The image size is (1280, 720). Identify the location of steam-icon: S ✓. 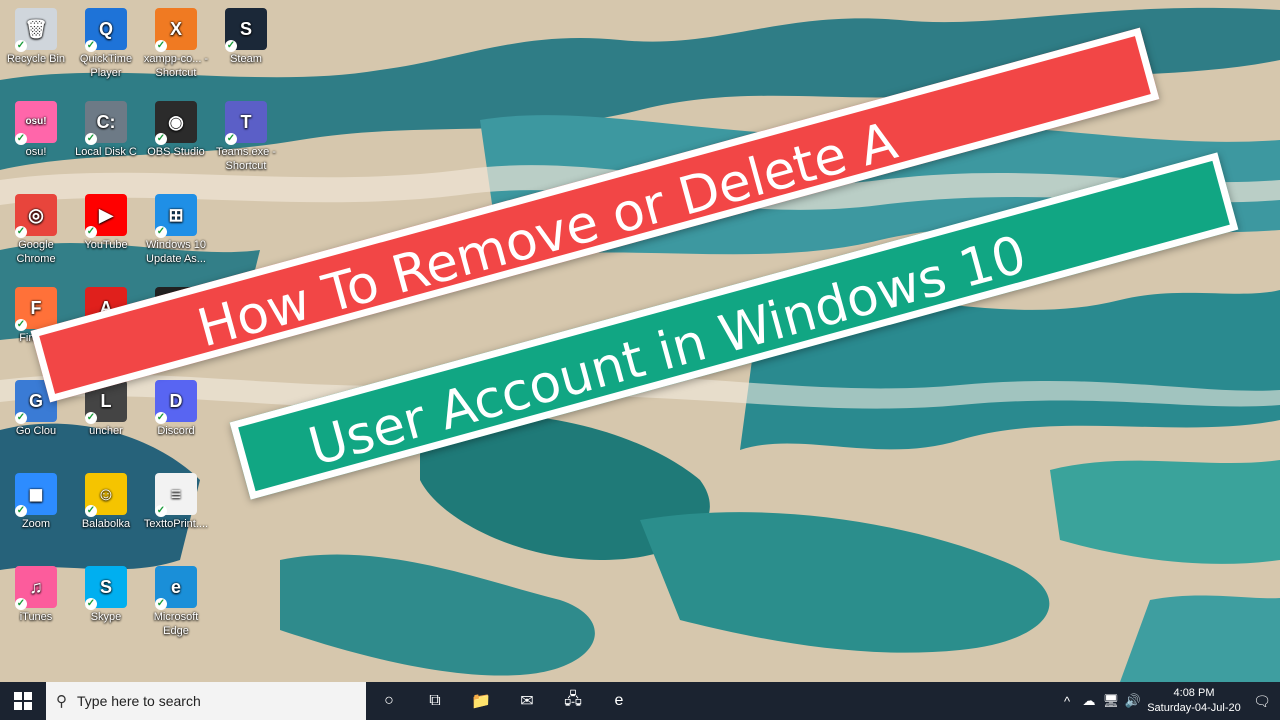
(246, 30).